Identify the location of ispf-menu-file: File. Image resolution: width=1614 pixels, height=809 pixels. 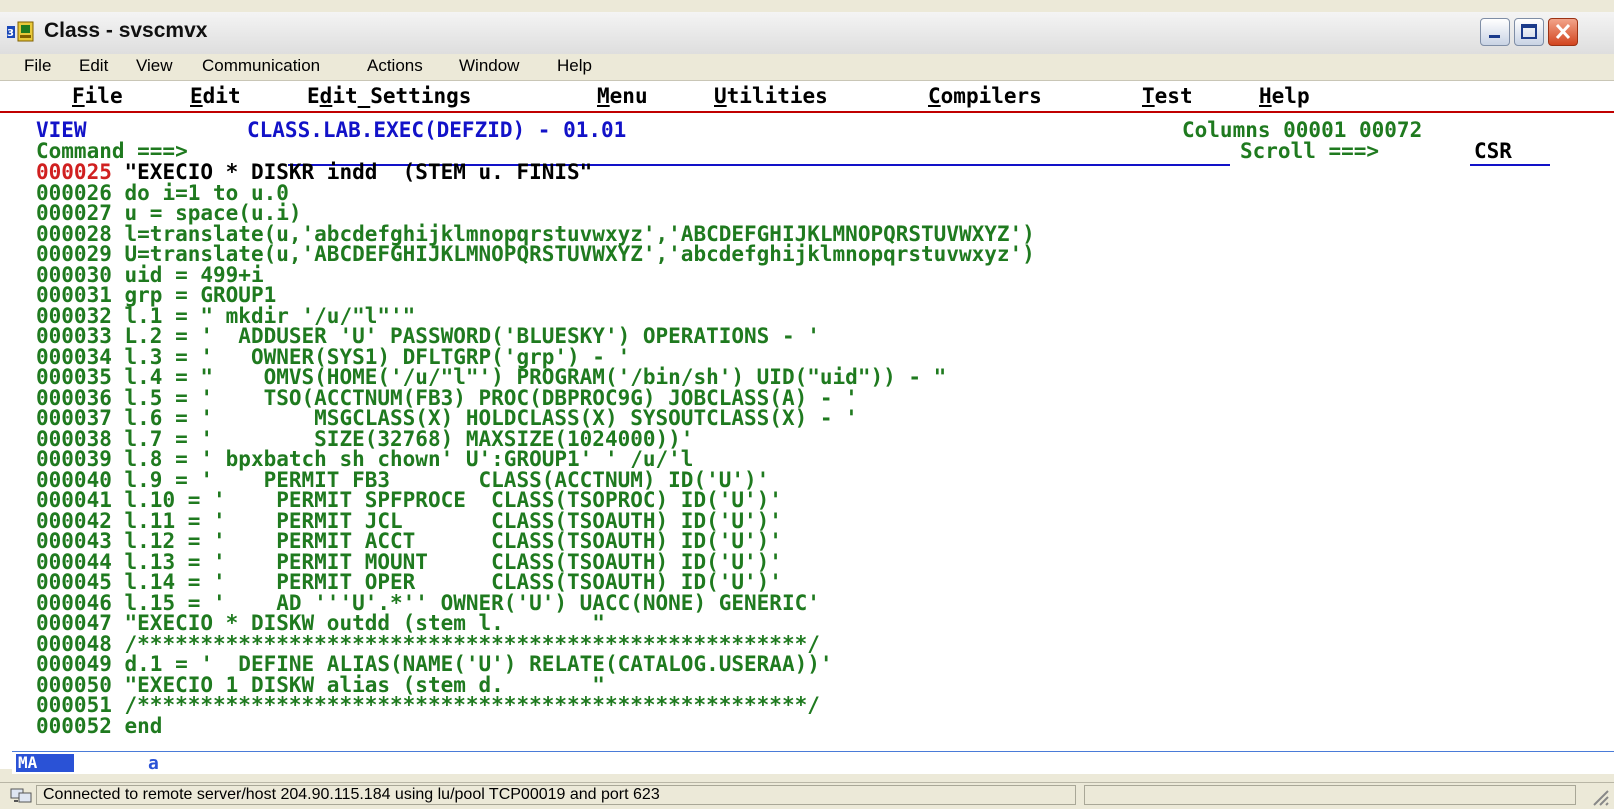
(97, 96).